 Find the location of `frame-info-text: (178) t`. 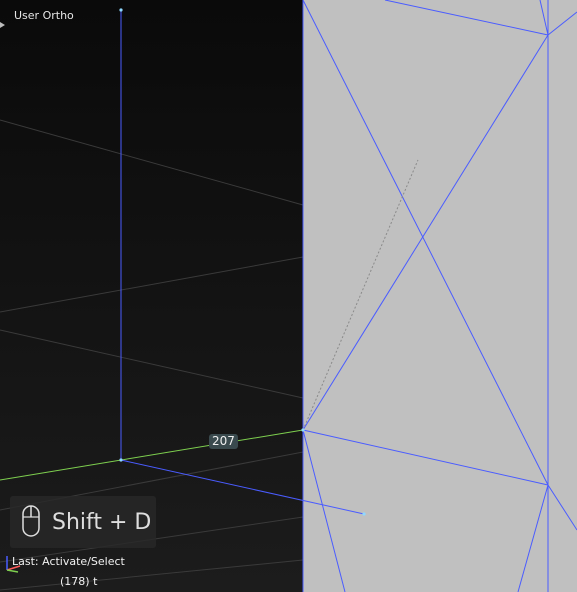

frame-info-text: (178) t is located at coordinates (79, 581).